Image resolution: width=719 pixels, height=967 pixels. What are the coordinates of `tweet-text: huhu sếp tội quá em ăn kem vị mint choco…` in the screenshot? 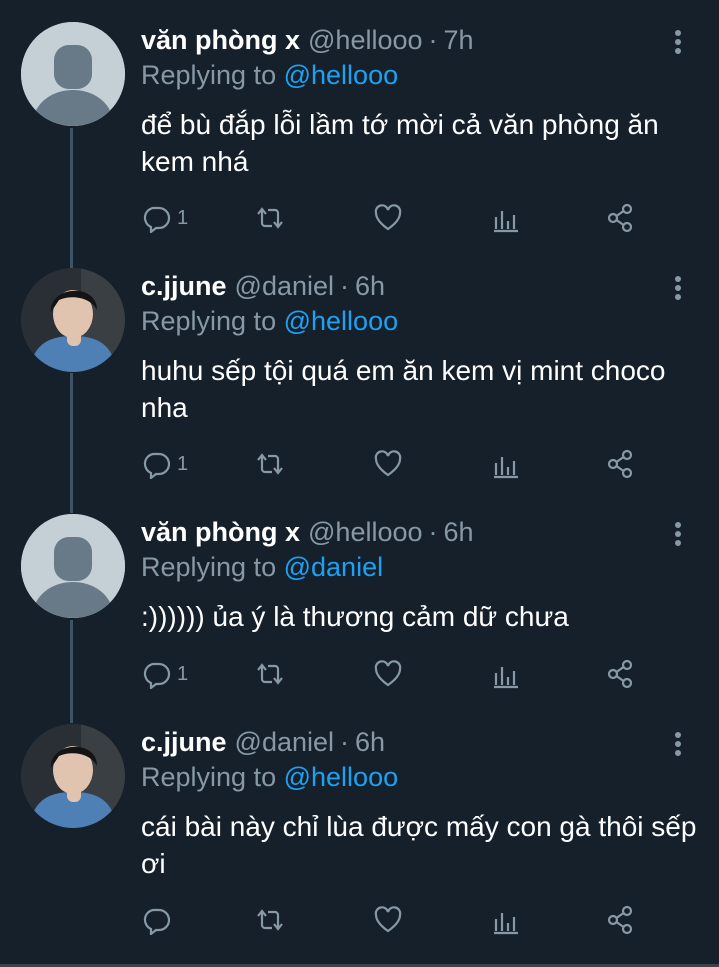 It's located at (403, 389).